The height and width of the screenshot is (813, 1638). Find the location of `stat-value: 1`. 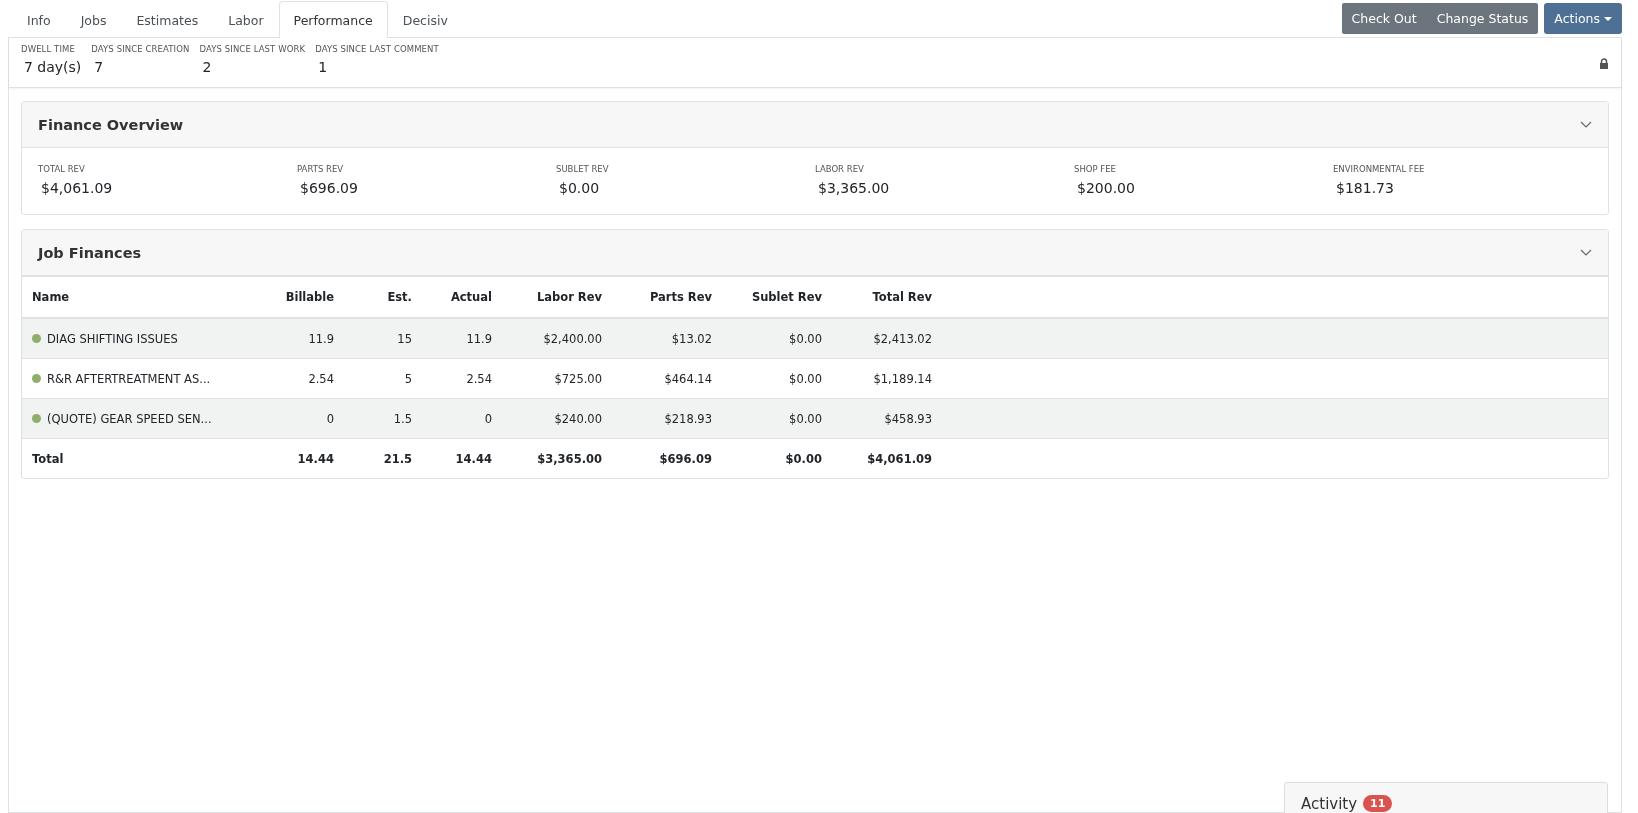

stat-value: 1 is located at coordinates (323, 67).